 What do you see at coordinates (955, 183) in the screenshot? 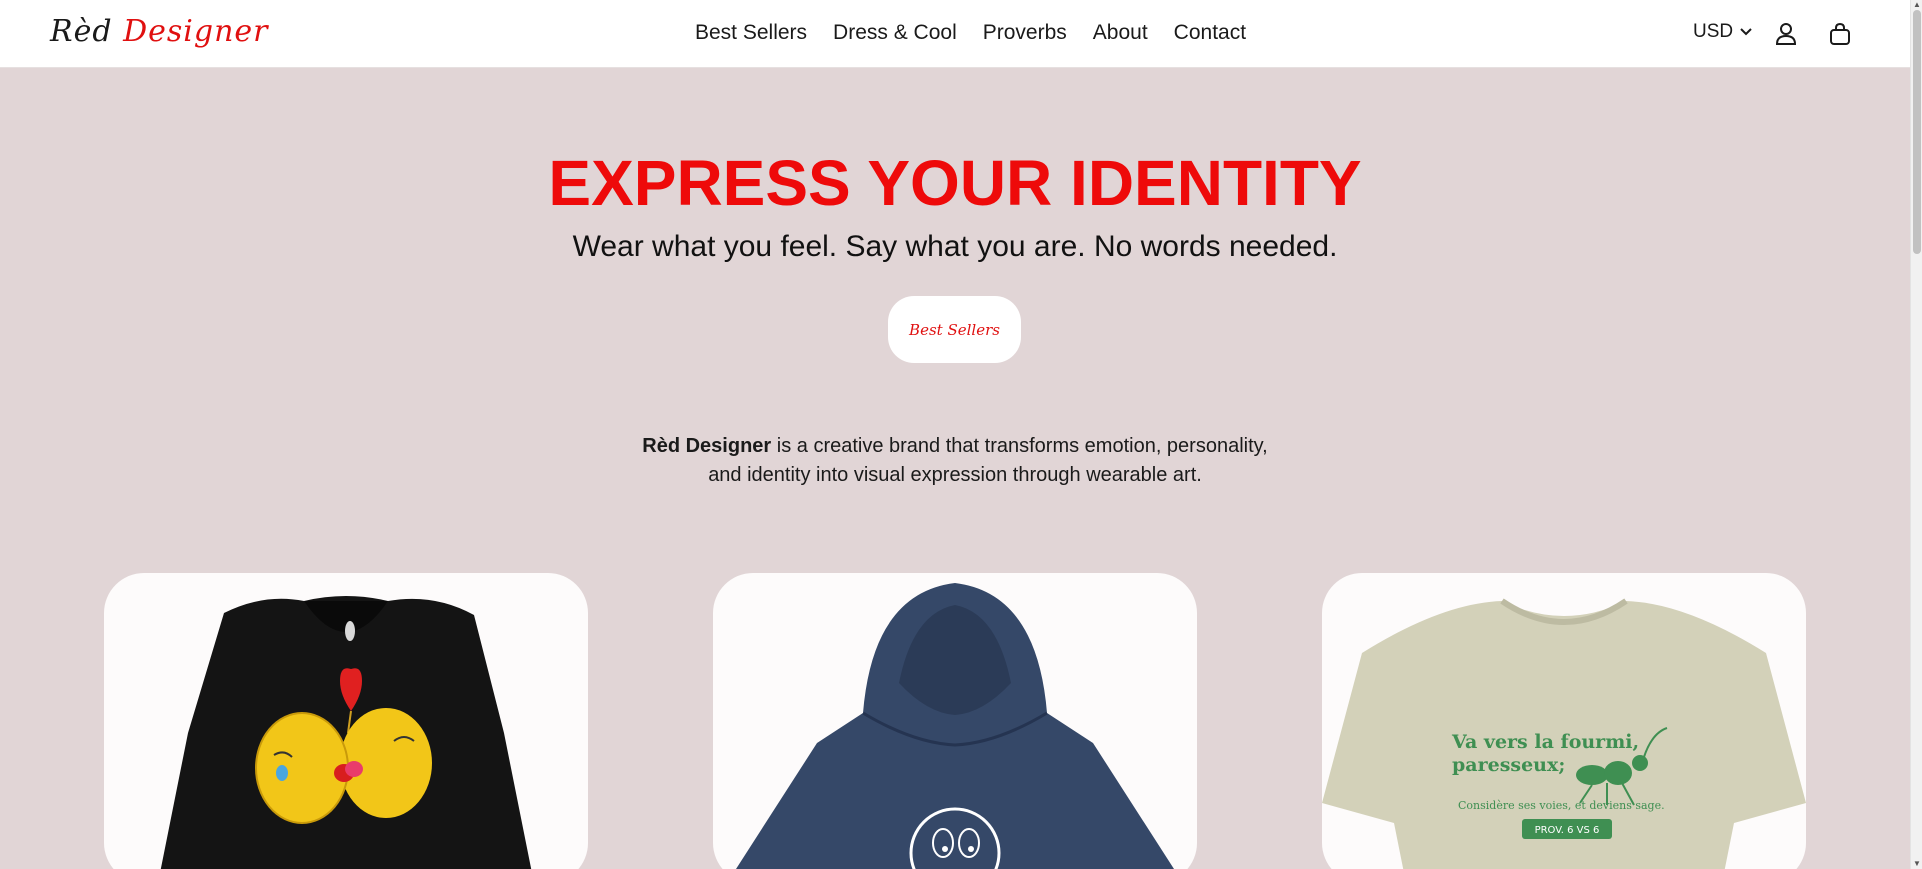
I see `hero-title: EXPRESS YOUR IDENTITY` at bounding box center [955, 183].